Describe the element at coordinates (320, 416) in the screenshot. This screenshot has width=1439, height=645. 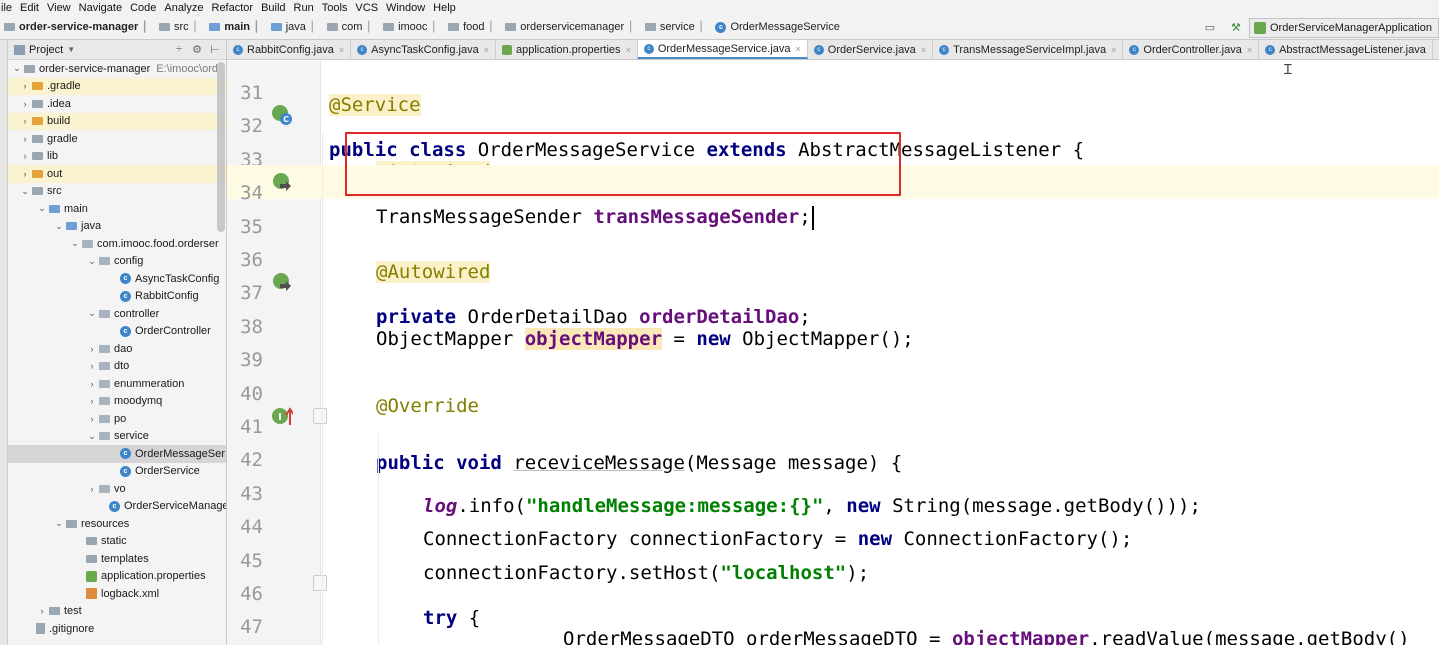
I see `fold-method-icon` at that location.